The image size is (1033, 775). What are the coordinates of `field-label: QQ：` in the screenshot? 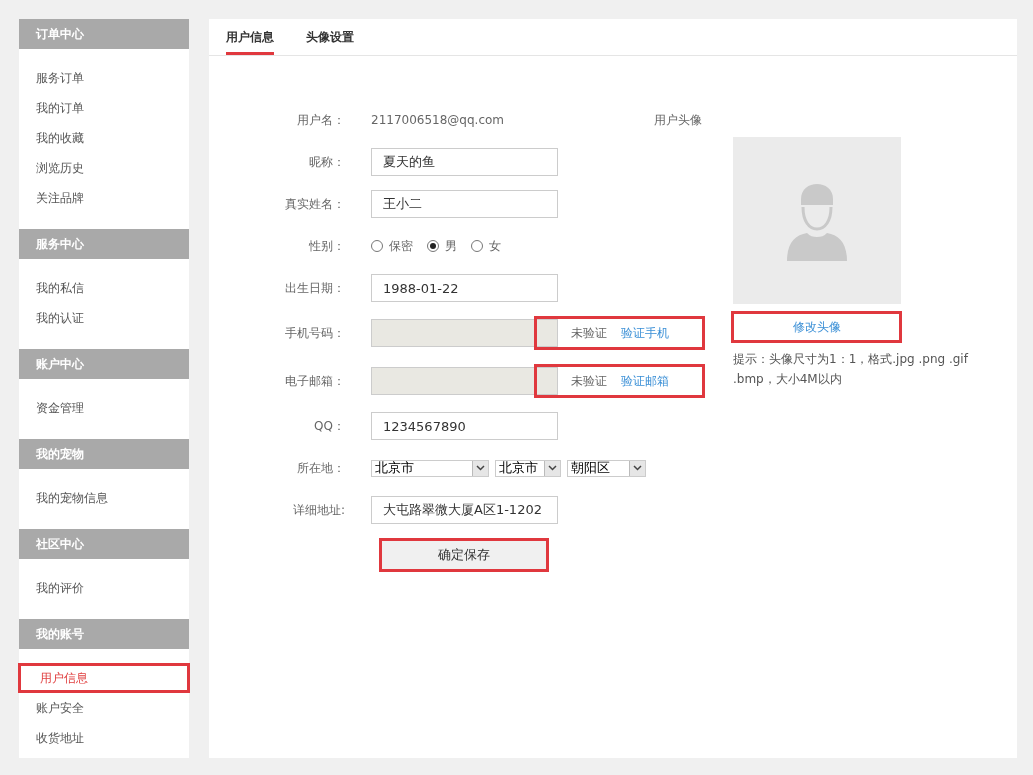 It's located at (329, 426).